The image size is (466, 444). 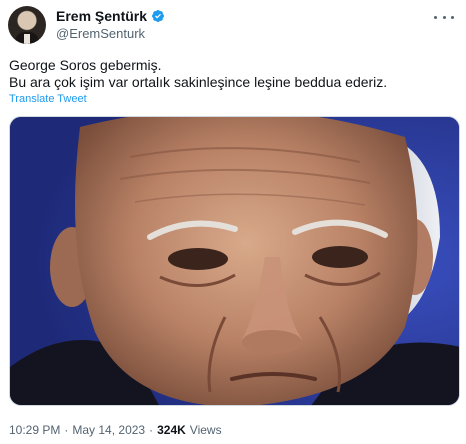 What do you see at coordinates (27, 25) in the screenshot?
I see `author-avatar` at bounding box center [27, 25].